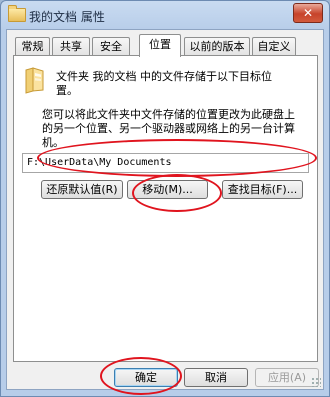 This screenshot has height=397, width=330. Describe the element at coordinates (53, 142) in the screenshot. I see `description-line3: 机。` at that location.